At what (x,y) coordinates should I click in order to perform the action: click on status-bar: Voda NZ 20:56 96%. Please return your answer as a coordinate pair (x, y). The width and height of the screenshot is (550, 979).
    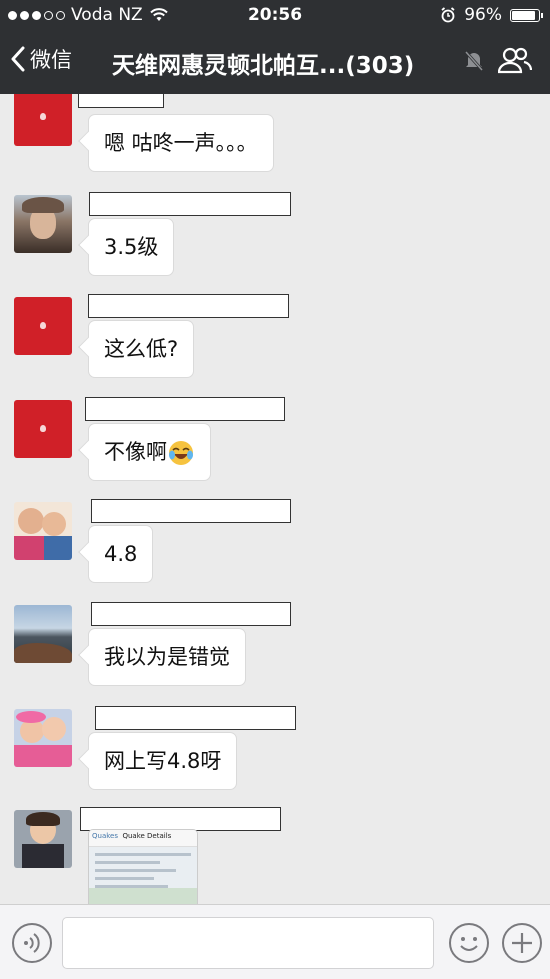
    Looking at the image, I should click on (275, 15).